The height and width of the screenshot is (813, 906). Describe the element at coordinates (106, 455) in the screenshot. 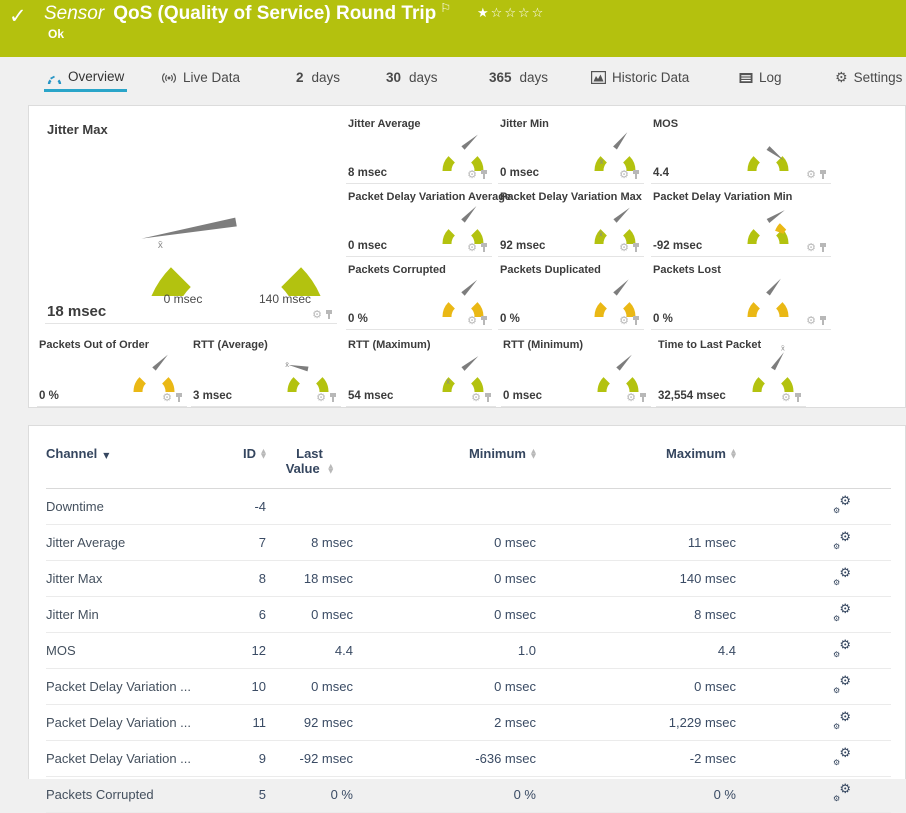

I see `sort-desc-icon: ▼` at that location.